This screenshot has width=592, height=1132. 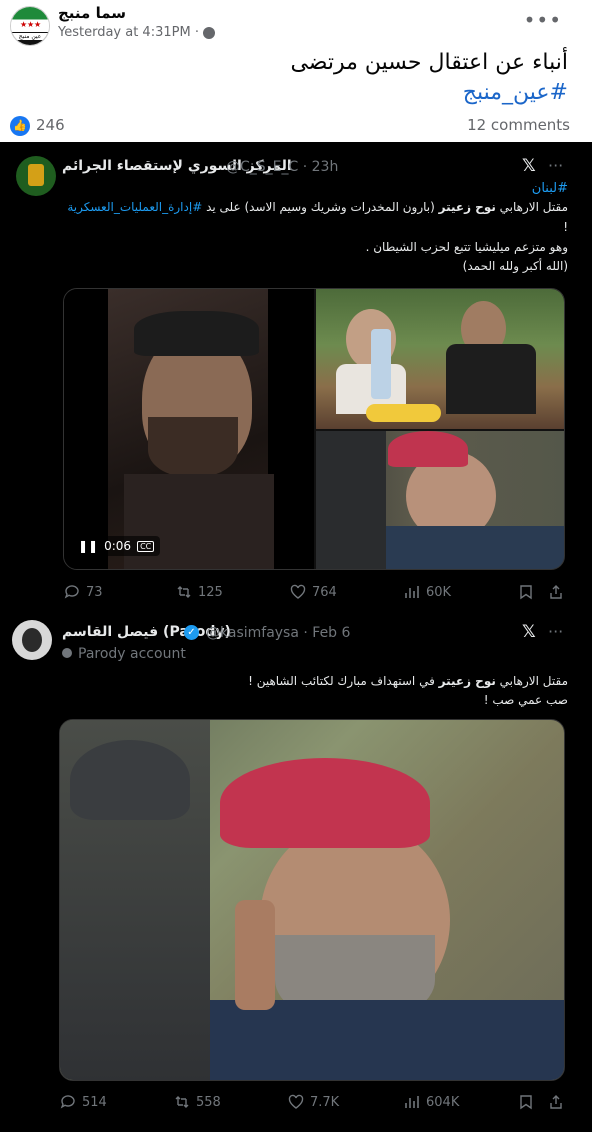 I want to click on like-thumb-icon: 👍, so click(x=20, y=126).